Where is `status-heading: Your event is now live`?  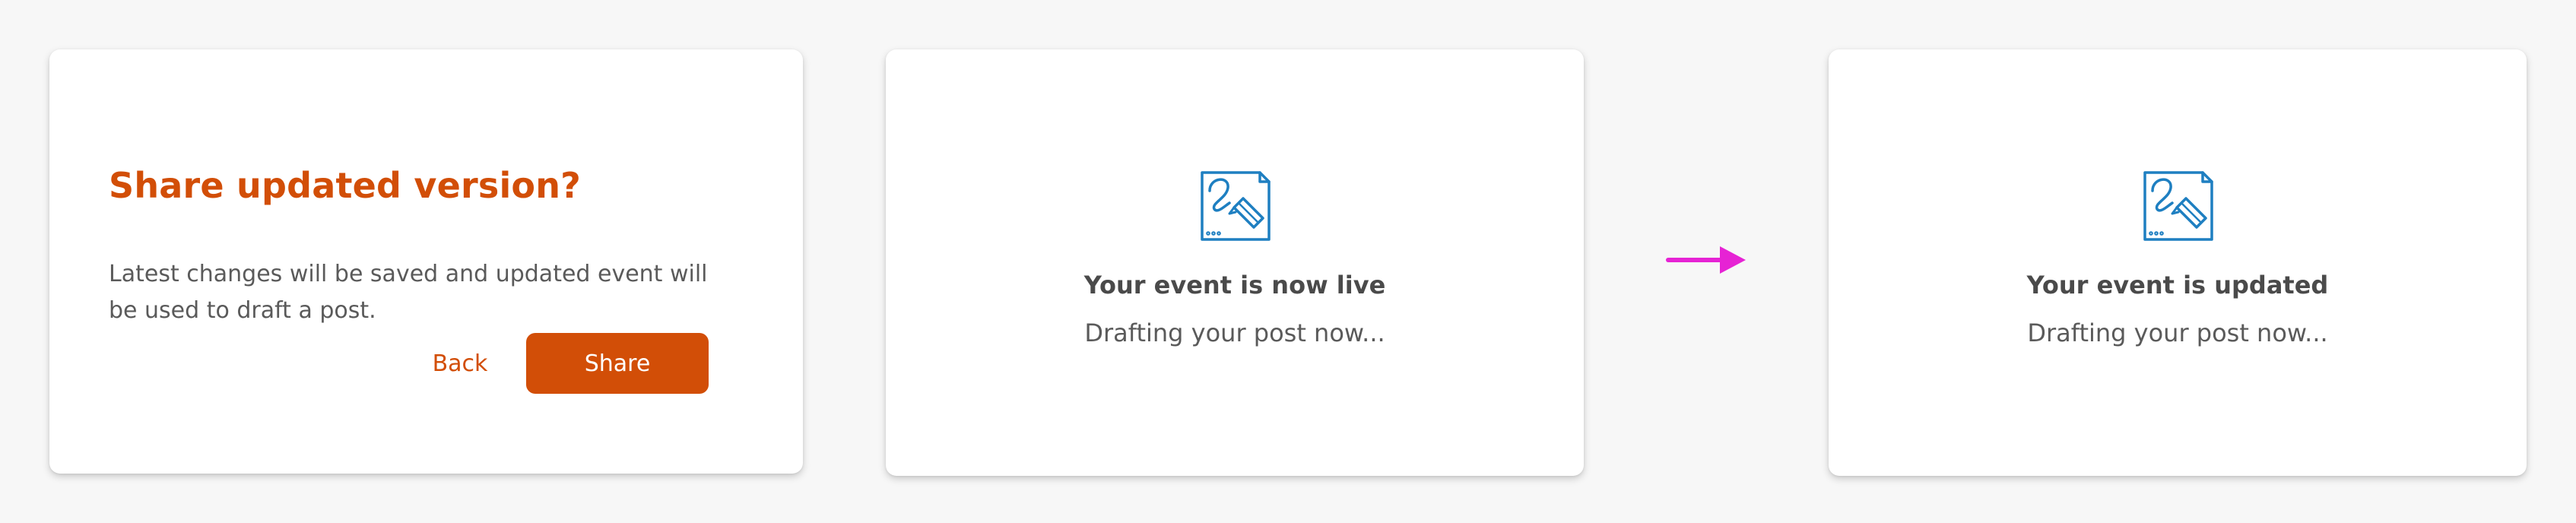 status-heading: Your event is now live is located at coordinates (1234, 285).